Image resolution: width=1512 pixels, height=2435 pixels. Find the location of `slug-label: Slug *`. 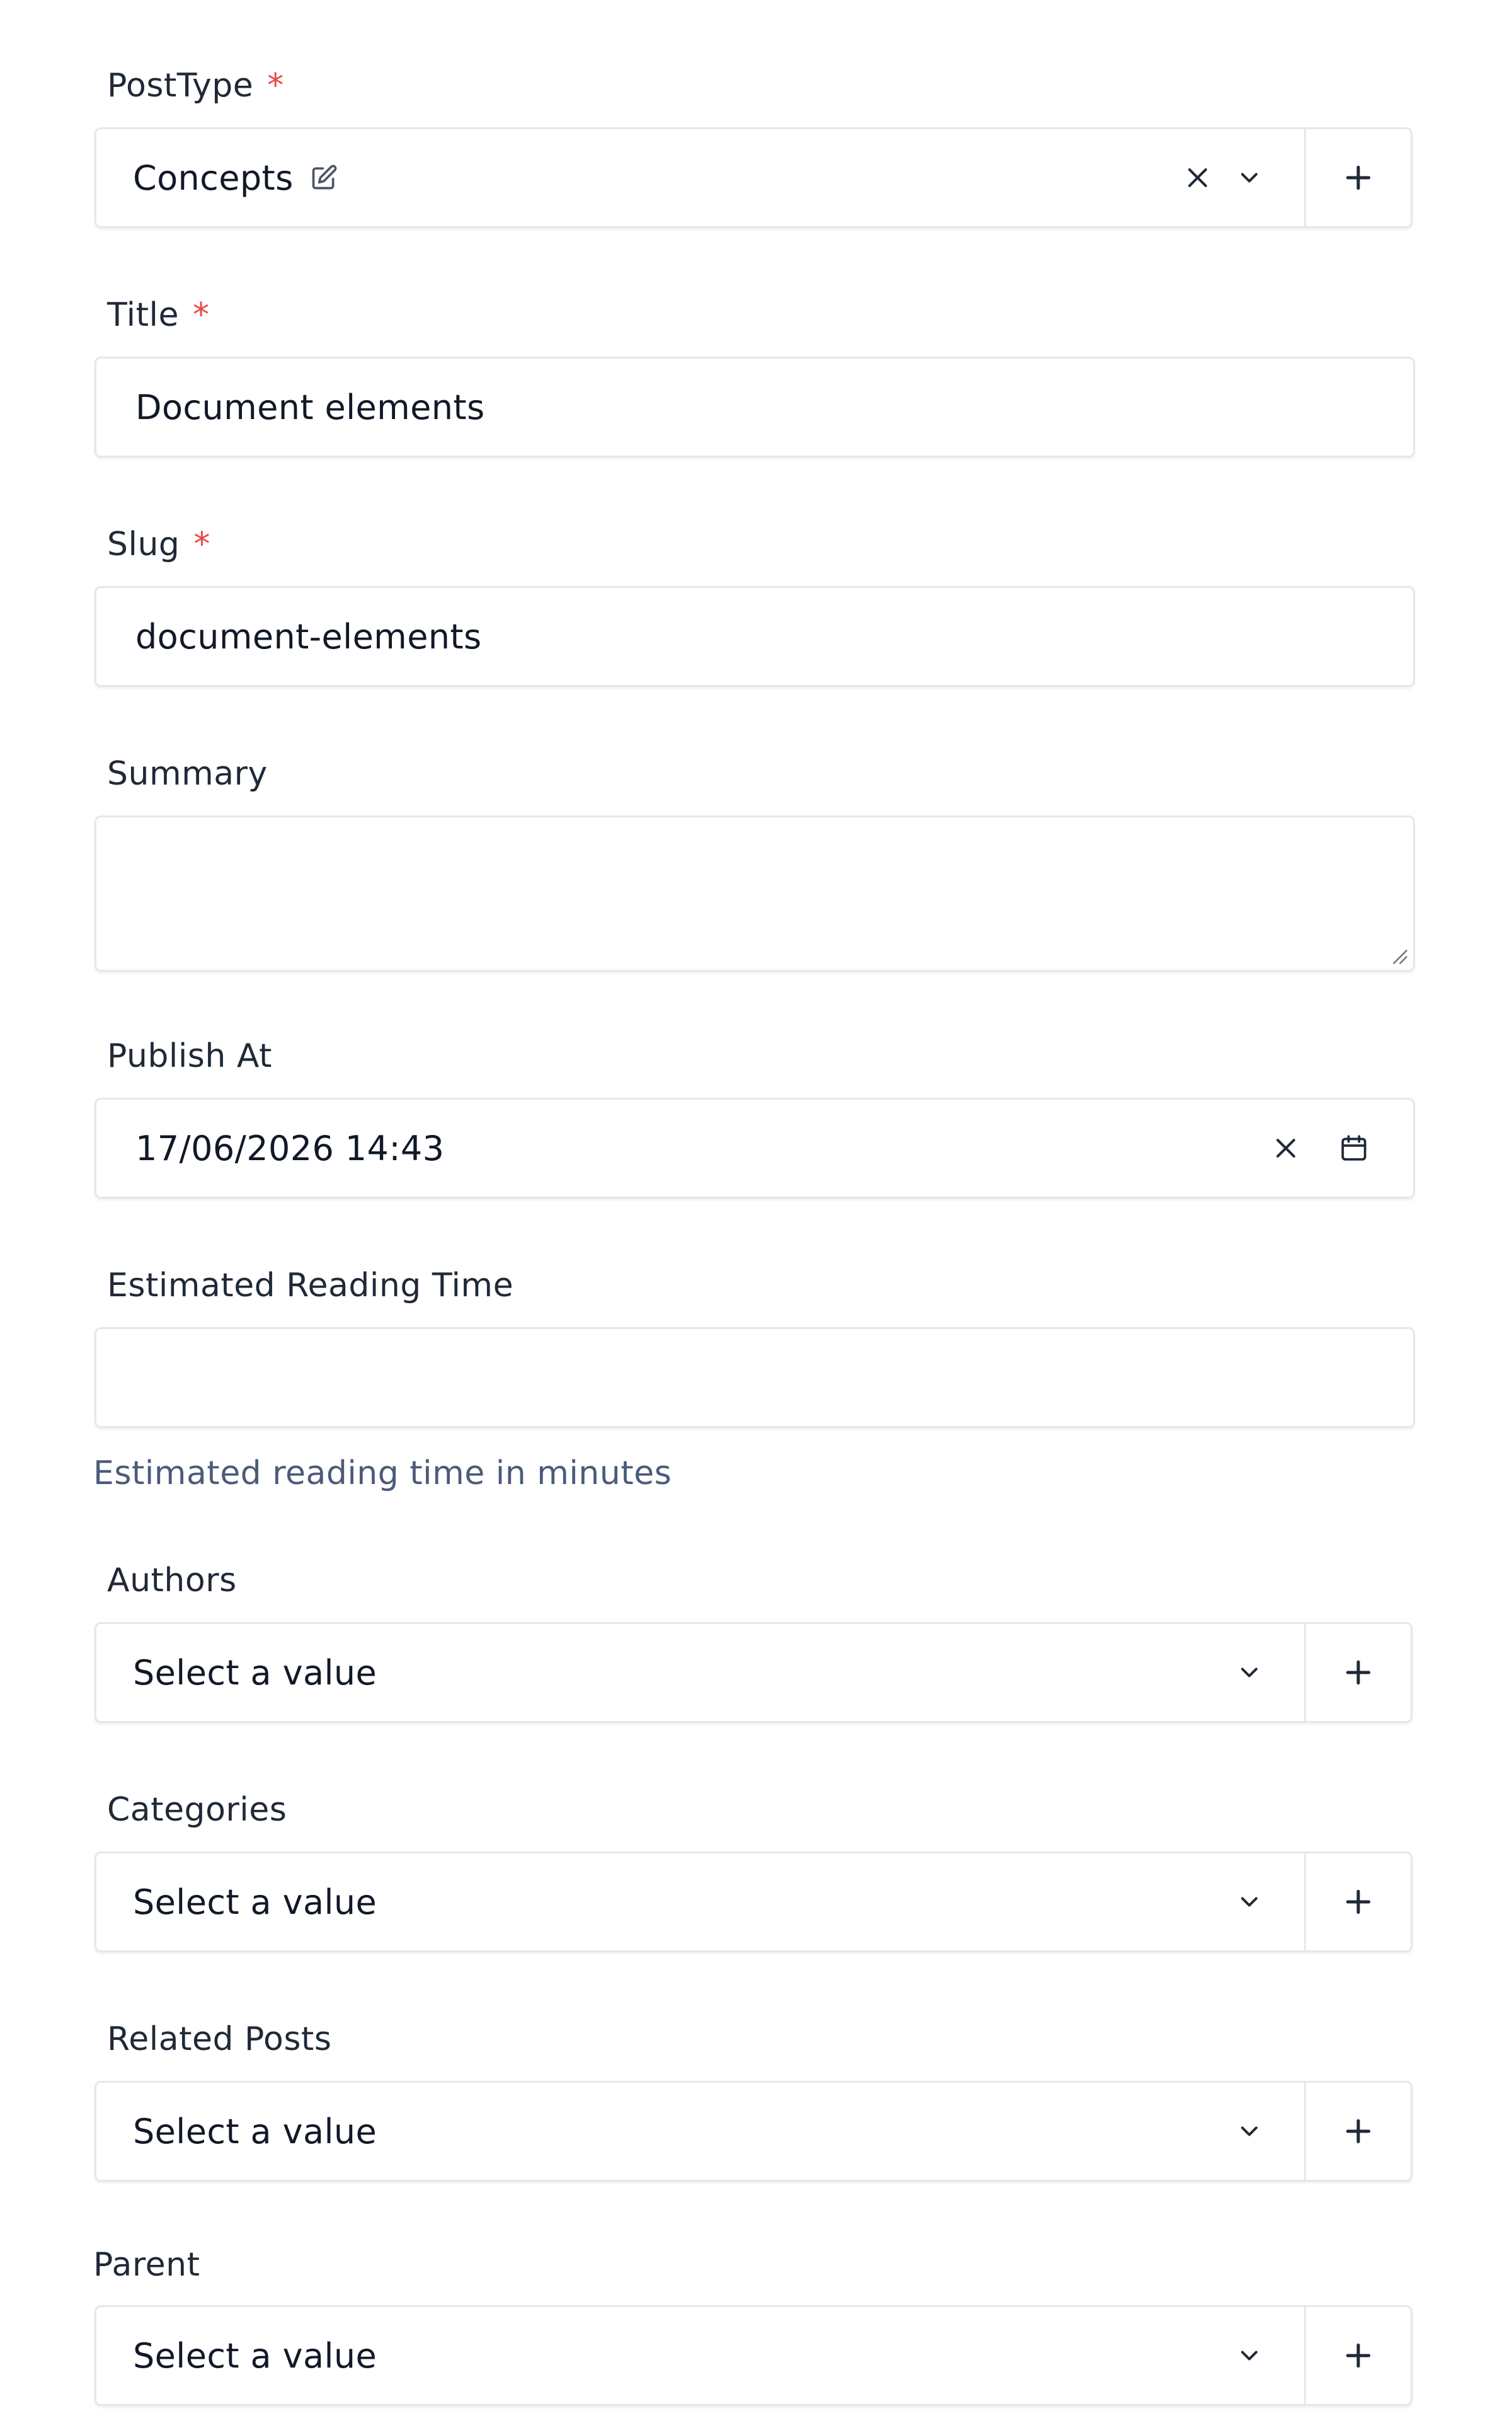

slug-label: Slug * is located at coordinates (158, 544).